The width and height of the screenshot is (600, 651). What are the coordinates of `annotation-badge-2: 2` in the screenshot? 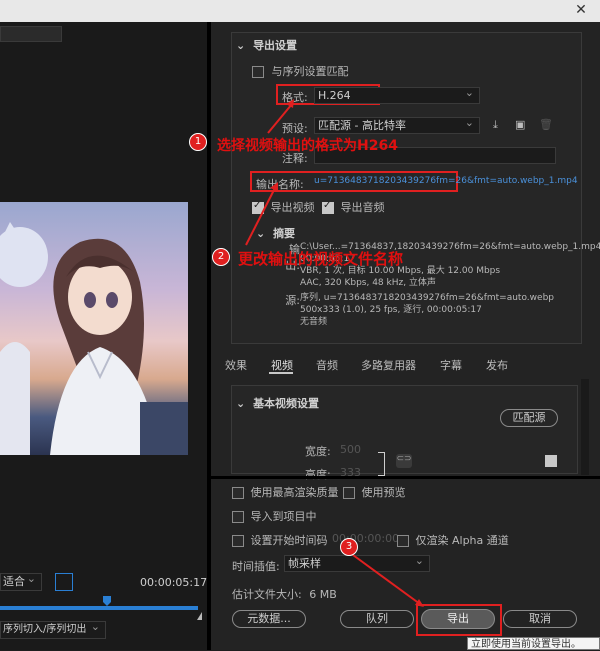 It's located at (221, 257).